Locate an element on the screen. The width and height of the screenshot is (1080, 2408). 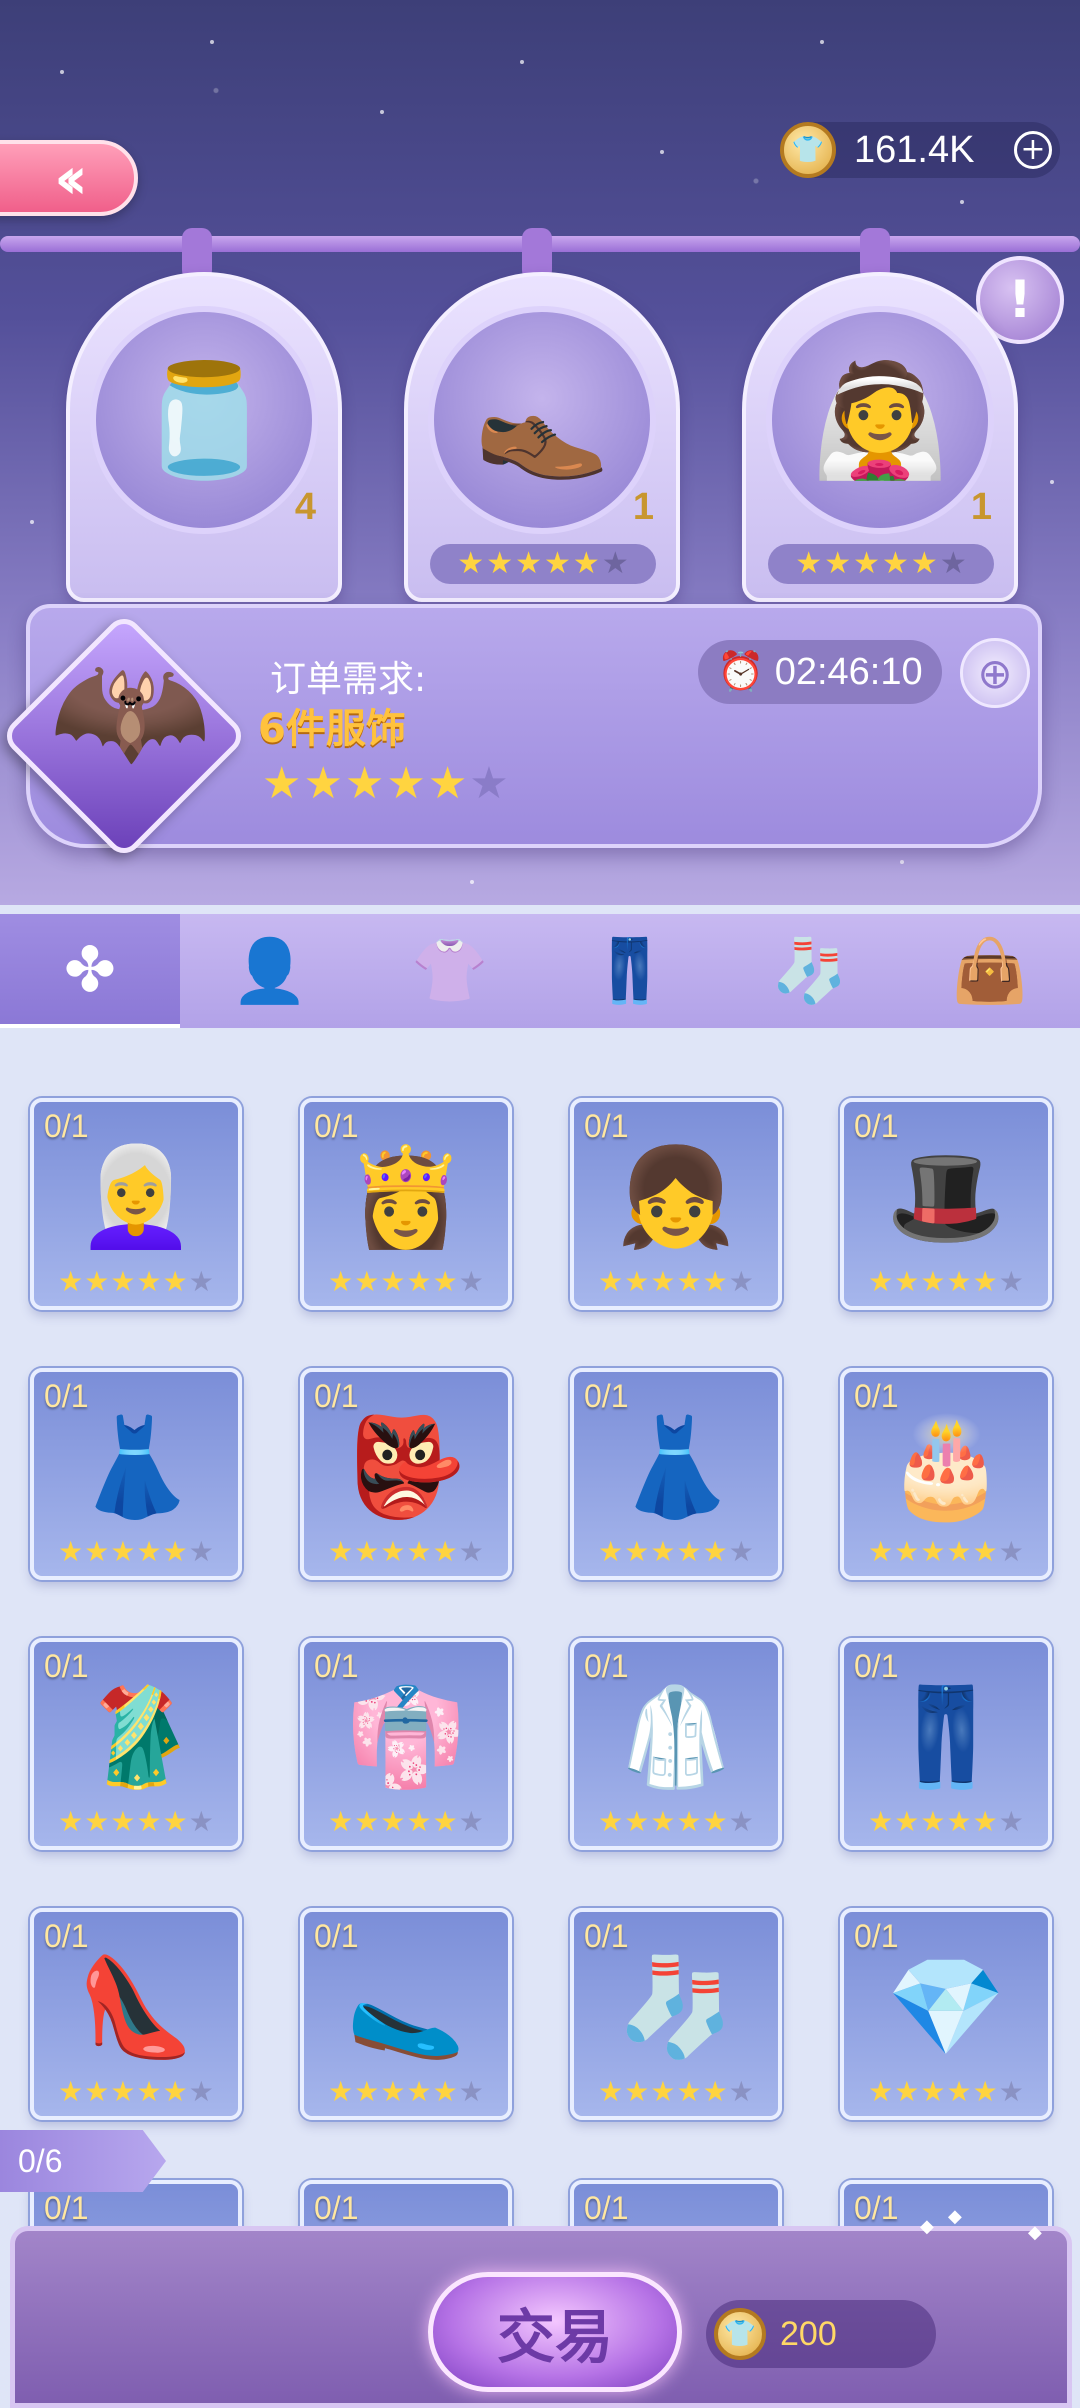
tab-bottom: 👖 is located at coordinates (630, 971).